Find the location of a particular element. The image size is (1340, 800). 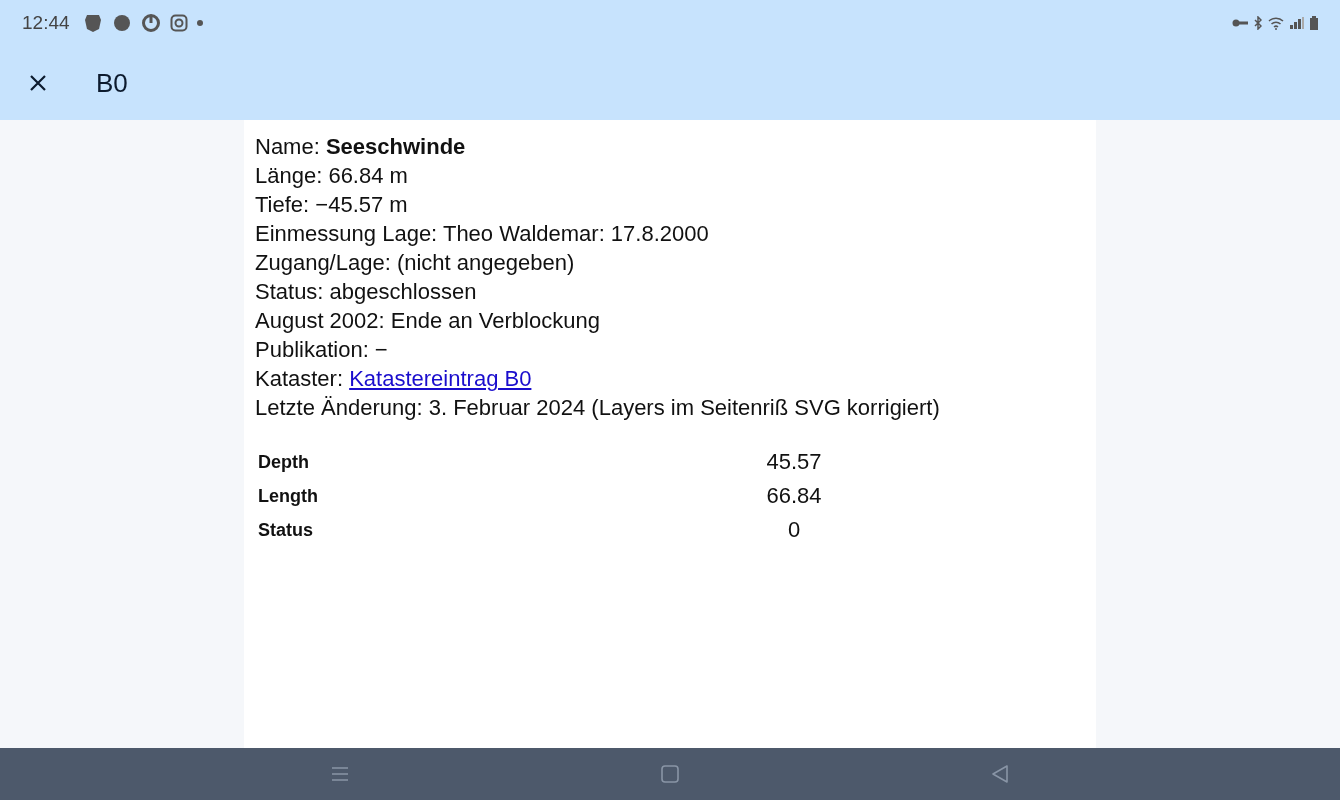

info-line: Status: abgeschlossen is located at coordinates (366, 292).